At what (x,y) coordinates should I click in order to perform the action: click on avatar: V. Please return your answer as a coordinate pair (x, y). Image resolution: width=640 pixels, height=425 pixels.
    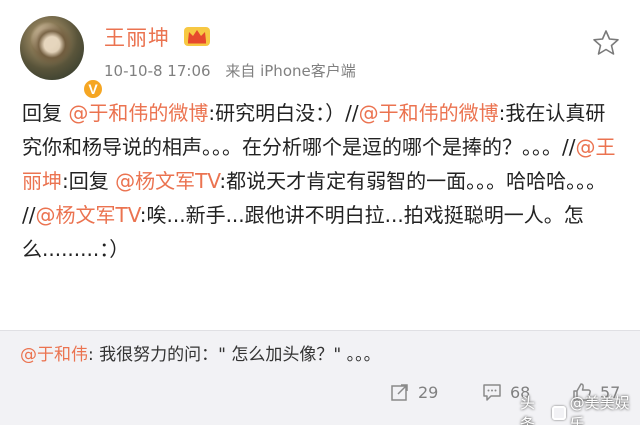
    Looking at the image, I should click on (62, 58).